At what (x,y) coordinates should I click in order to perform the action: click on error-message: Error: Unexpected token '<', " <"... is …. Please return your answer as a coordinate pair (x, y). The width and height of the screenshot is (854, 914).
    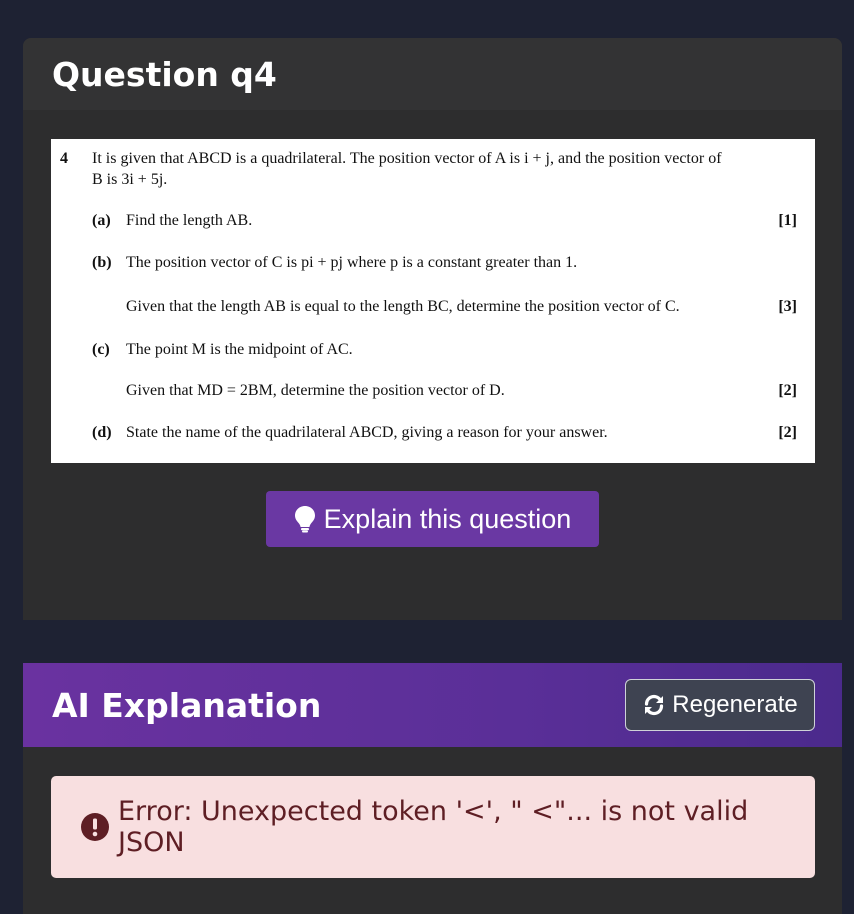
    Looking at the image, I should click on (433, 827).